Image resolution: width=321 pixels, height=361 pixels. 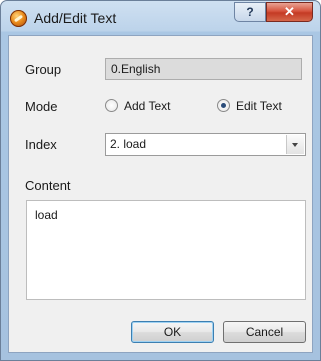 What do you see at coordinates (41, 106) in the screenshot?
I see `mode-label: Mode` at bounding box center [41, 106].